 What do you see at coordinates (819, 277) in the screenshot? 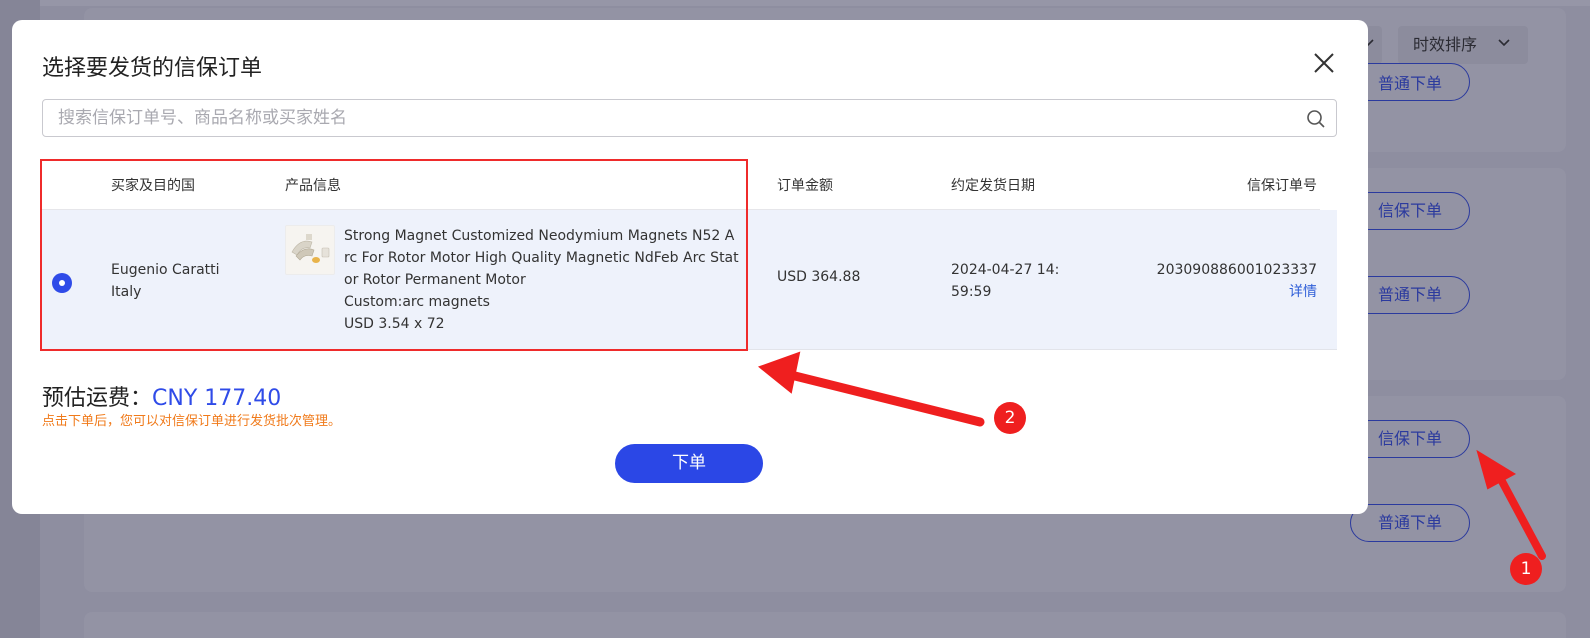
I see `order-amount: USD 364.88` at bounding box center [819, 277].